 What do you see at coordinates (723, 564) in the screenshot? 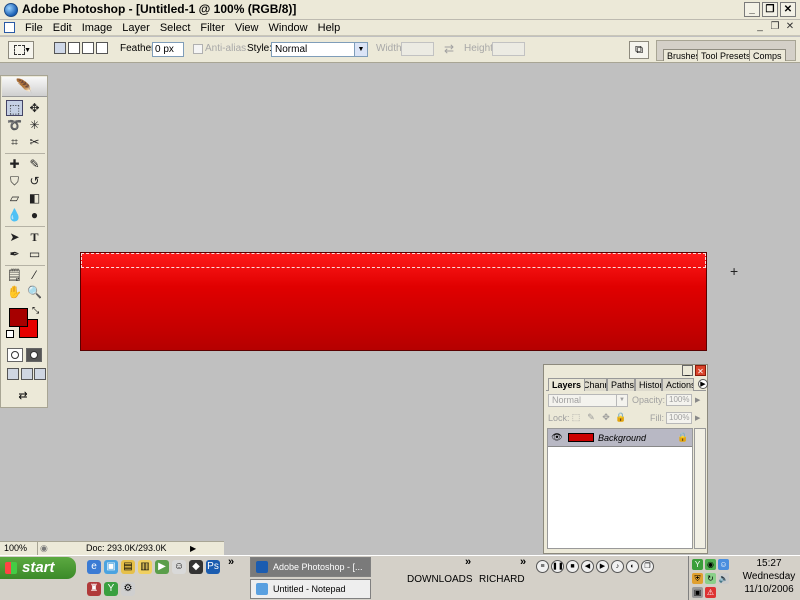
I see `messenger-tray-icon: ☺` at bounding box center [723, 564].